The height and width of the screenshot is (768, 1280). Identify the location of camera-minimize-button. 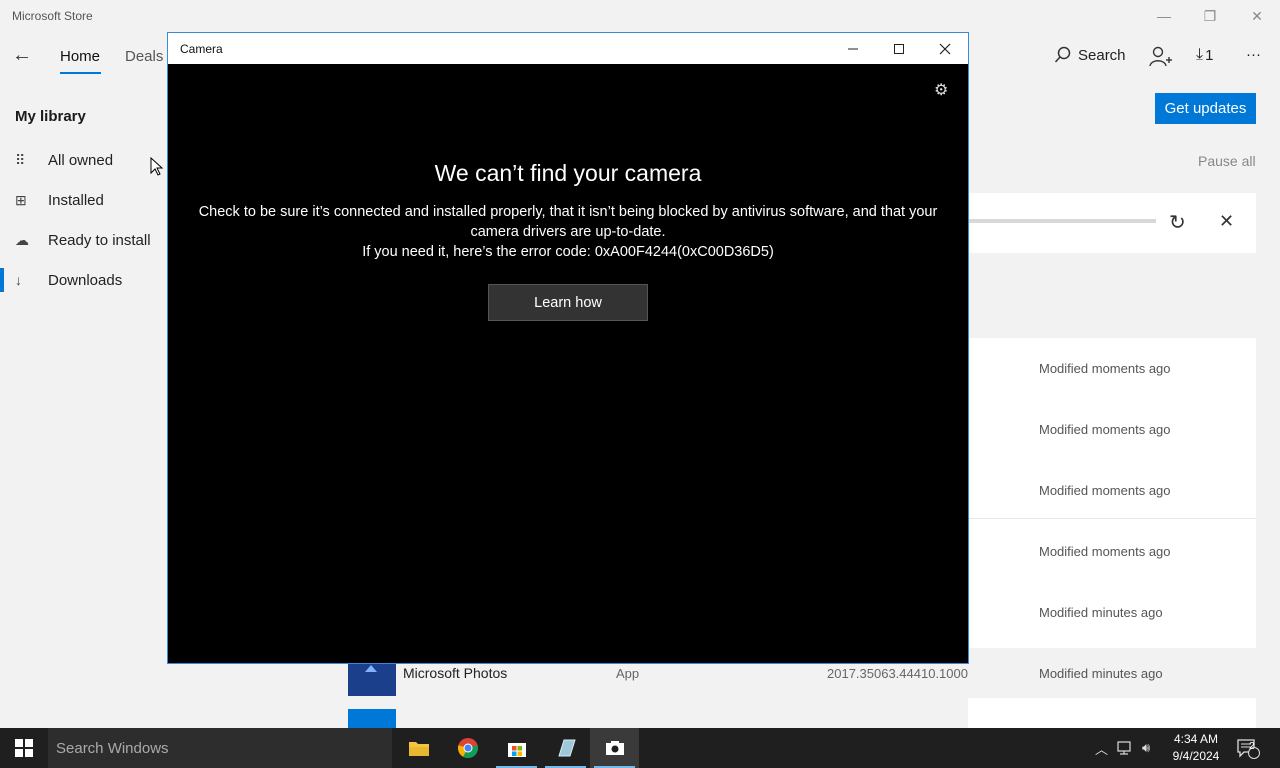
(853, 49).